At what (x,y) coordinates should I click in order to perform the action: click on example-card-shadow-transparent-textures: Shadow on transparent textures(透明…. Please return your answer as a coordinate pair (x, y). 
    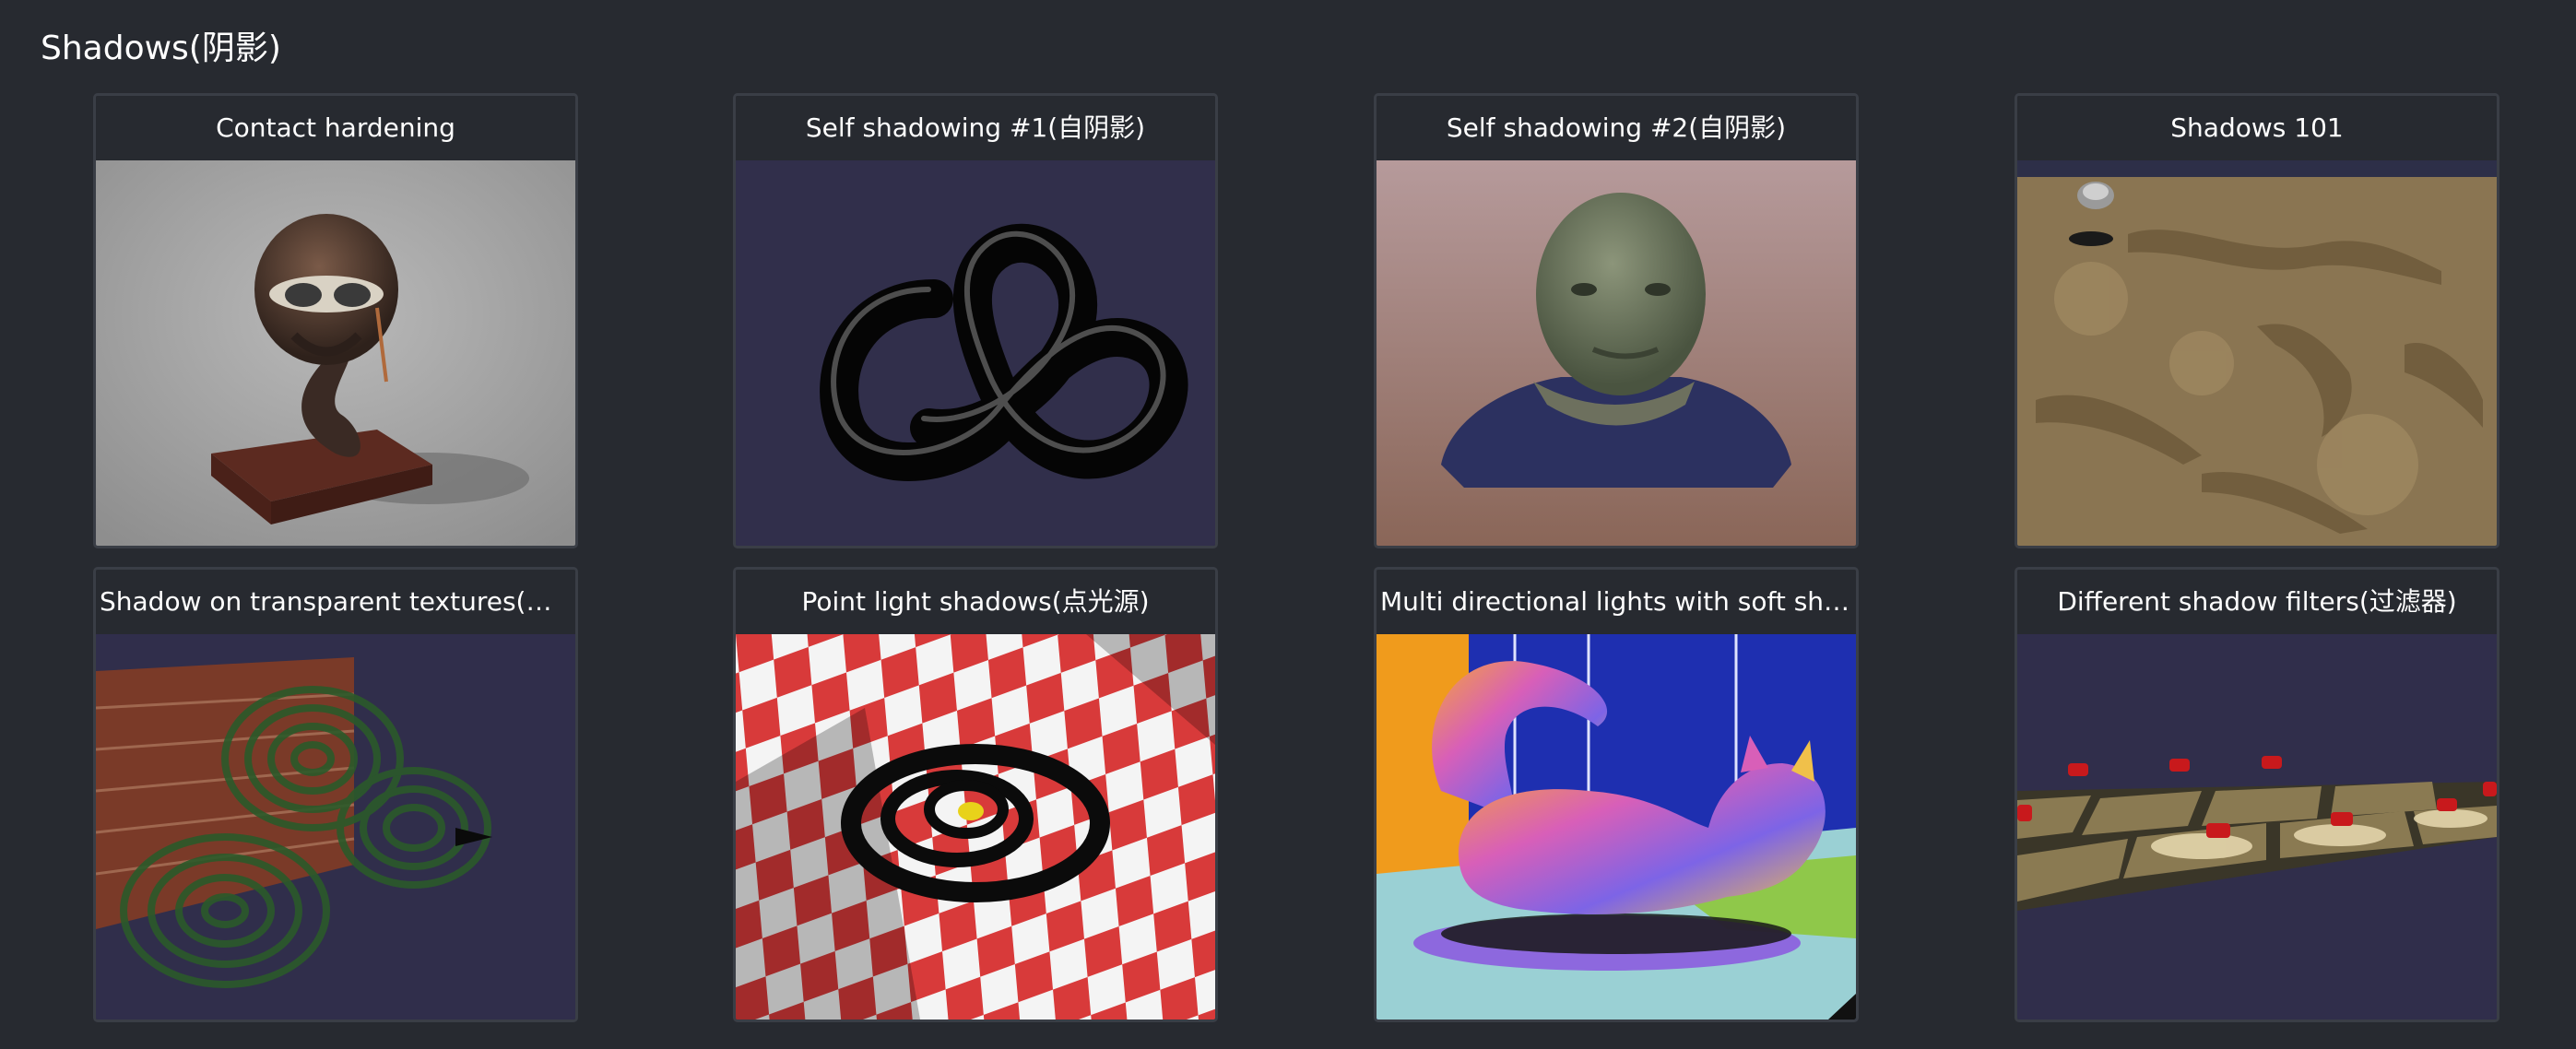
    Looking at the image, I should click on (335, 794).